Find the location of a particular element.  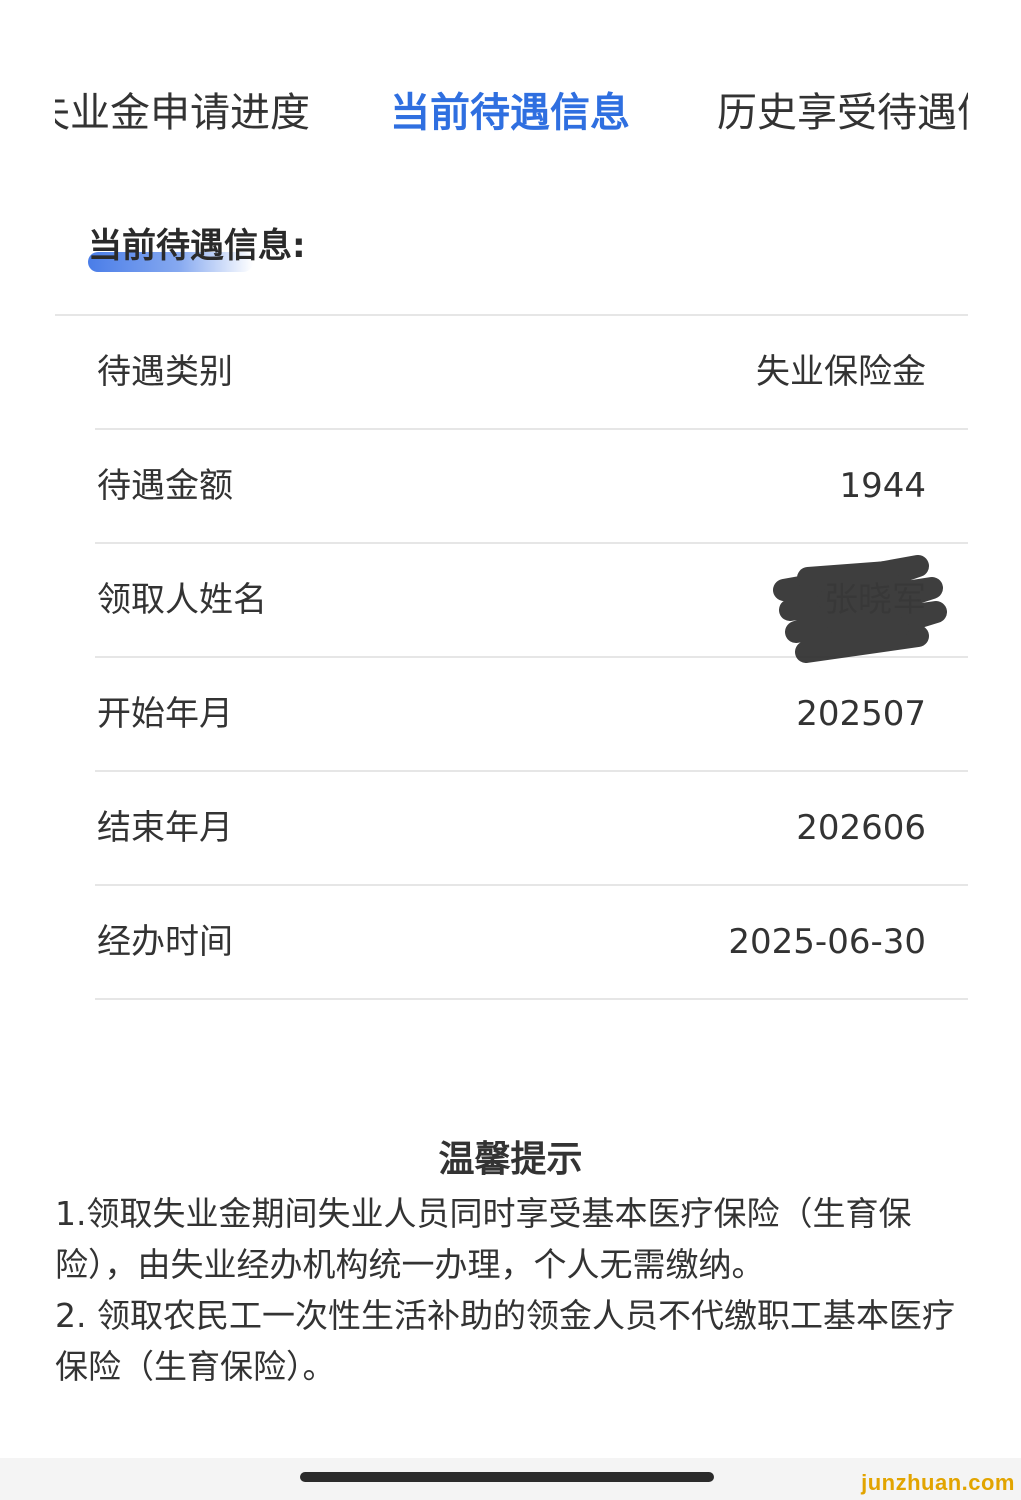

tip-item: 2. 领取农民工一次性生活补助的领金人员不代缴职工基本医疗保险（生育保险）。 is located at coordinates (505, 1341).